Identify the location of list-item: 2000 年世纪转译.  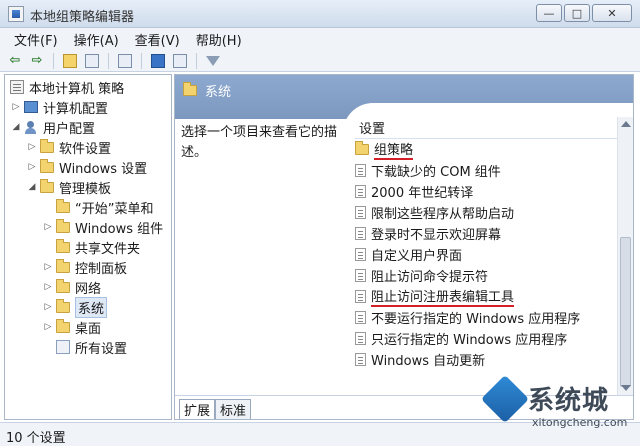
(414, 191).